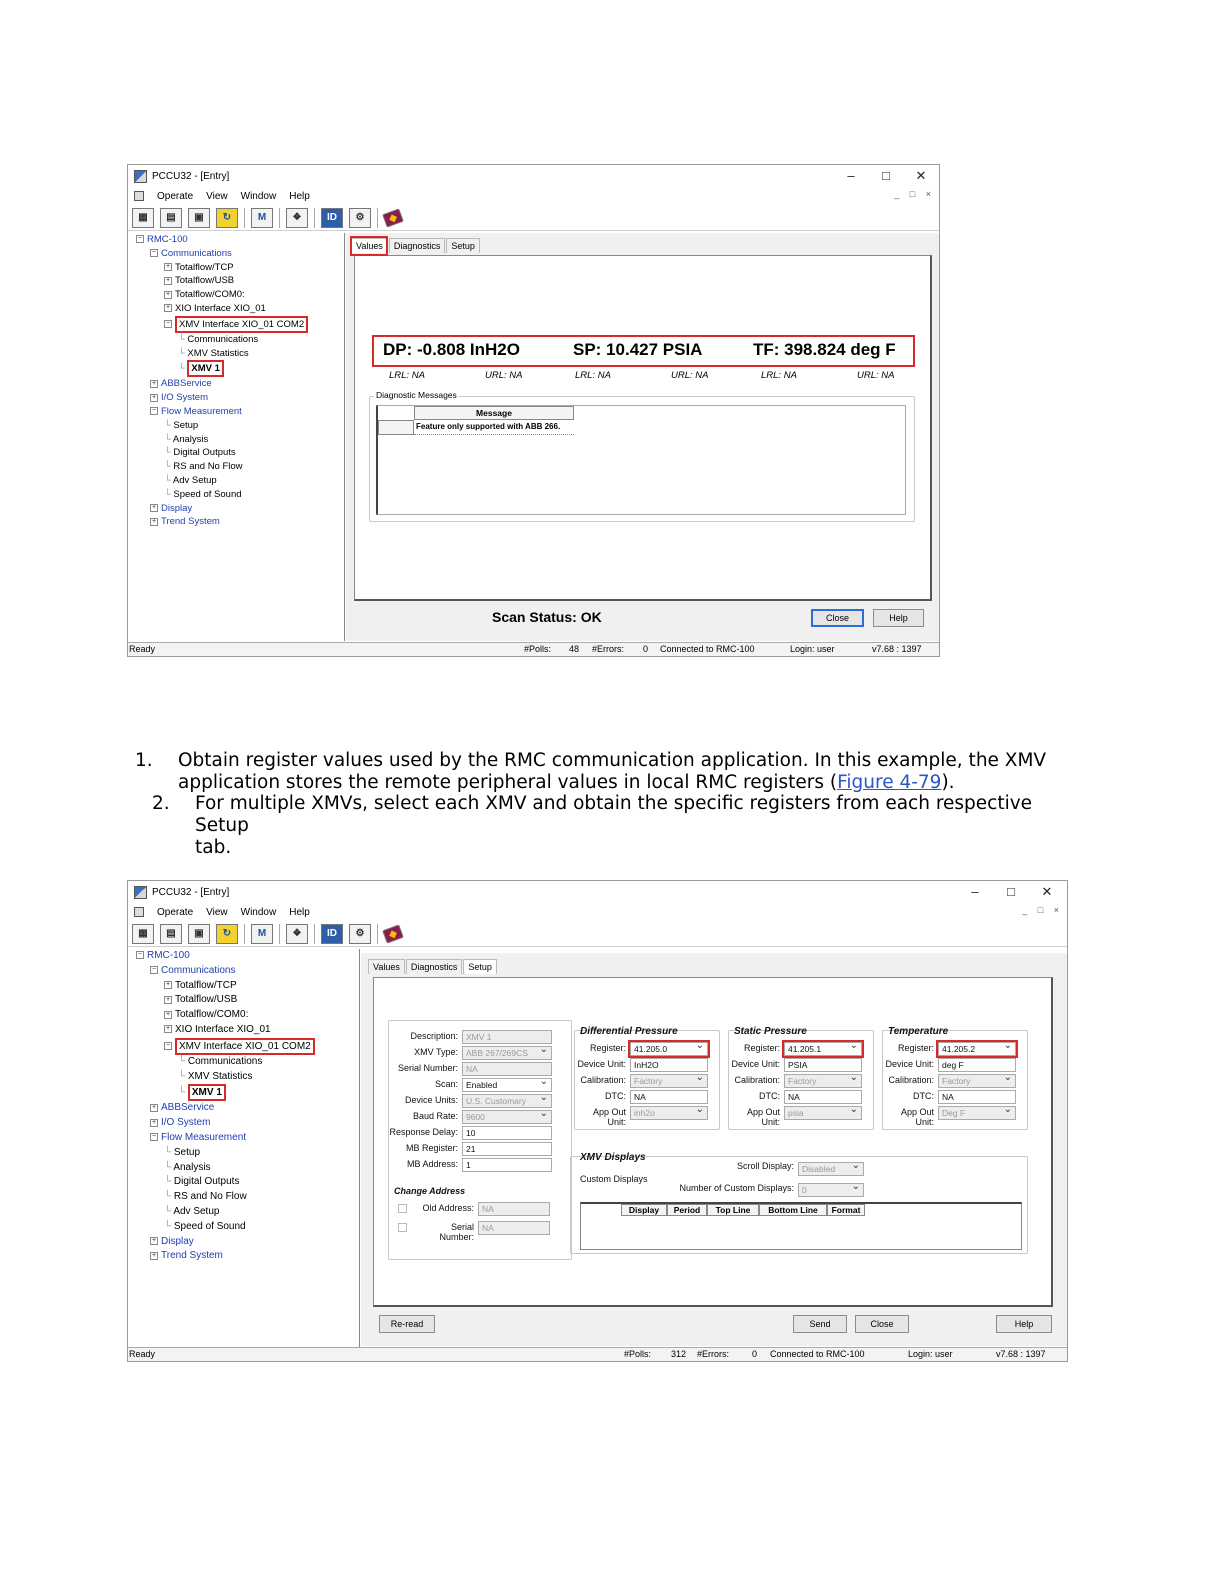  I want to click on general-field-value: U.S. Customary, so click(507, 1100).